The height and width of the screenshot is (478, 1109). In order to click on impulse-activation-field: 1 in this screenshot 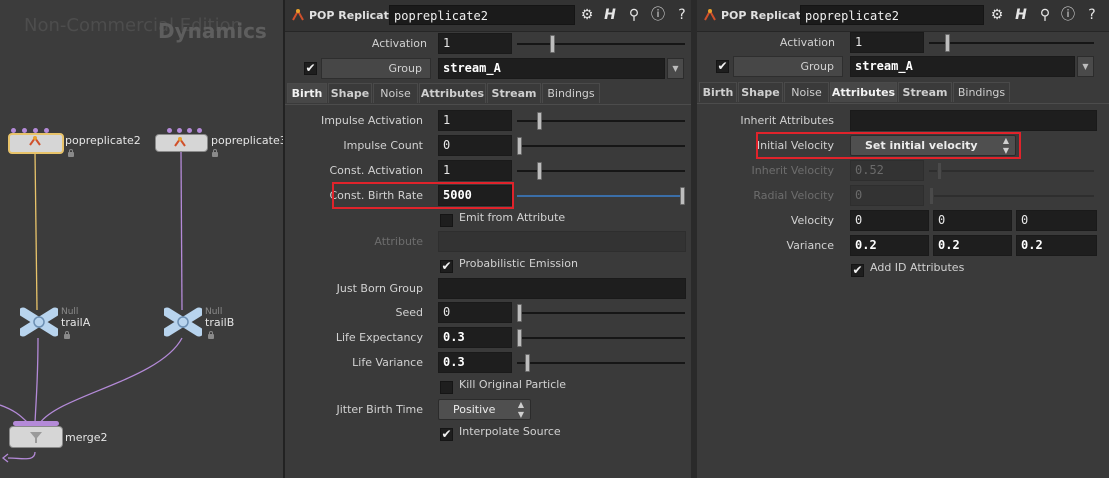, I will do `click(475, 120)`.